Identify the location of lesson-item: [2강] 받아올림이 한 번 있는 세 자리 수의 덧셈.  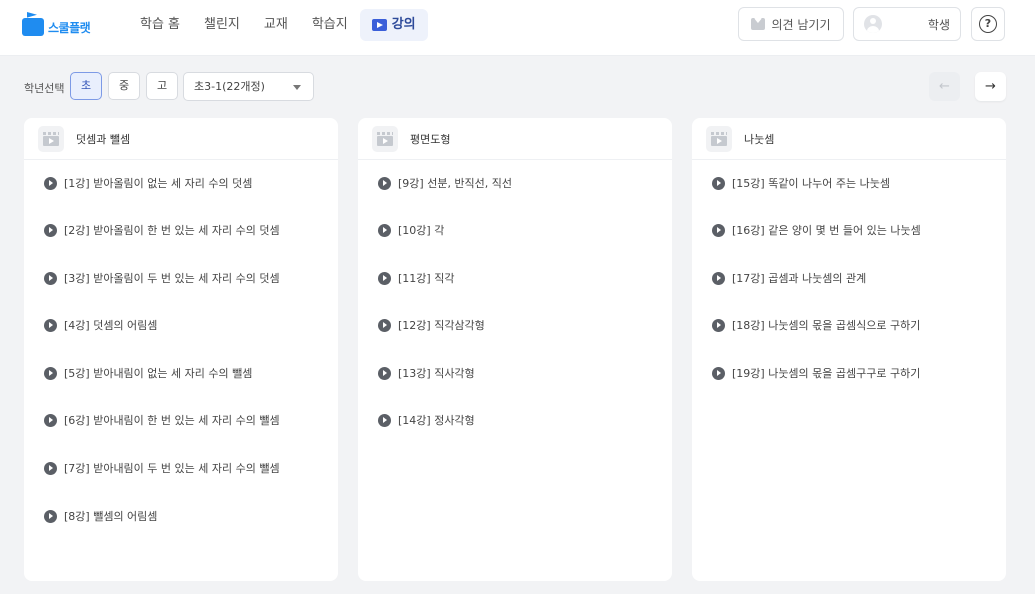
(162, 230).